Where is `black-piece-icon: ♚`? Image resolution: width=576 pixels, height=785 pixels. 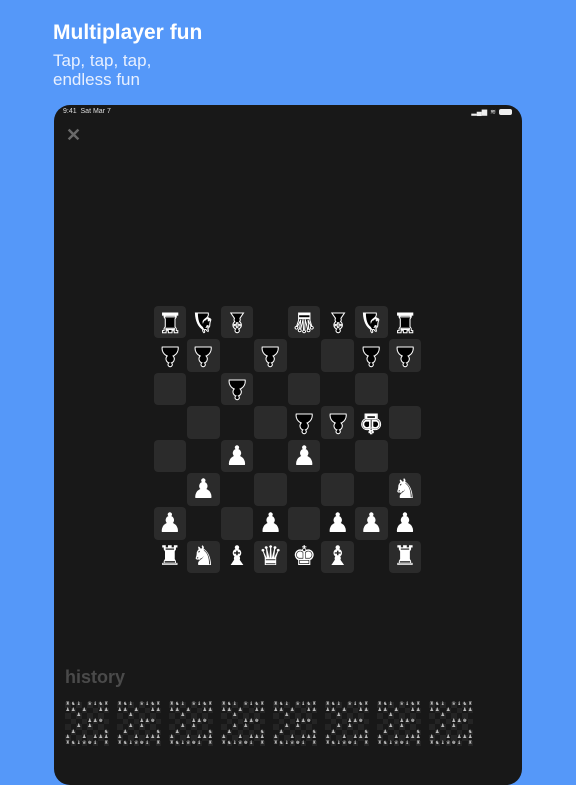 black-piece-icon: ♚ is located at coordinates (371, 423).